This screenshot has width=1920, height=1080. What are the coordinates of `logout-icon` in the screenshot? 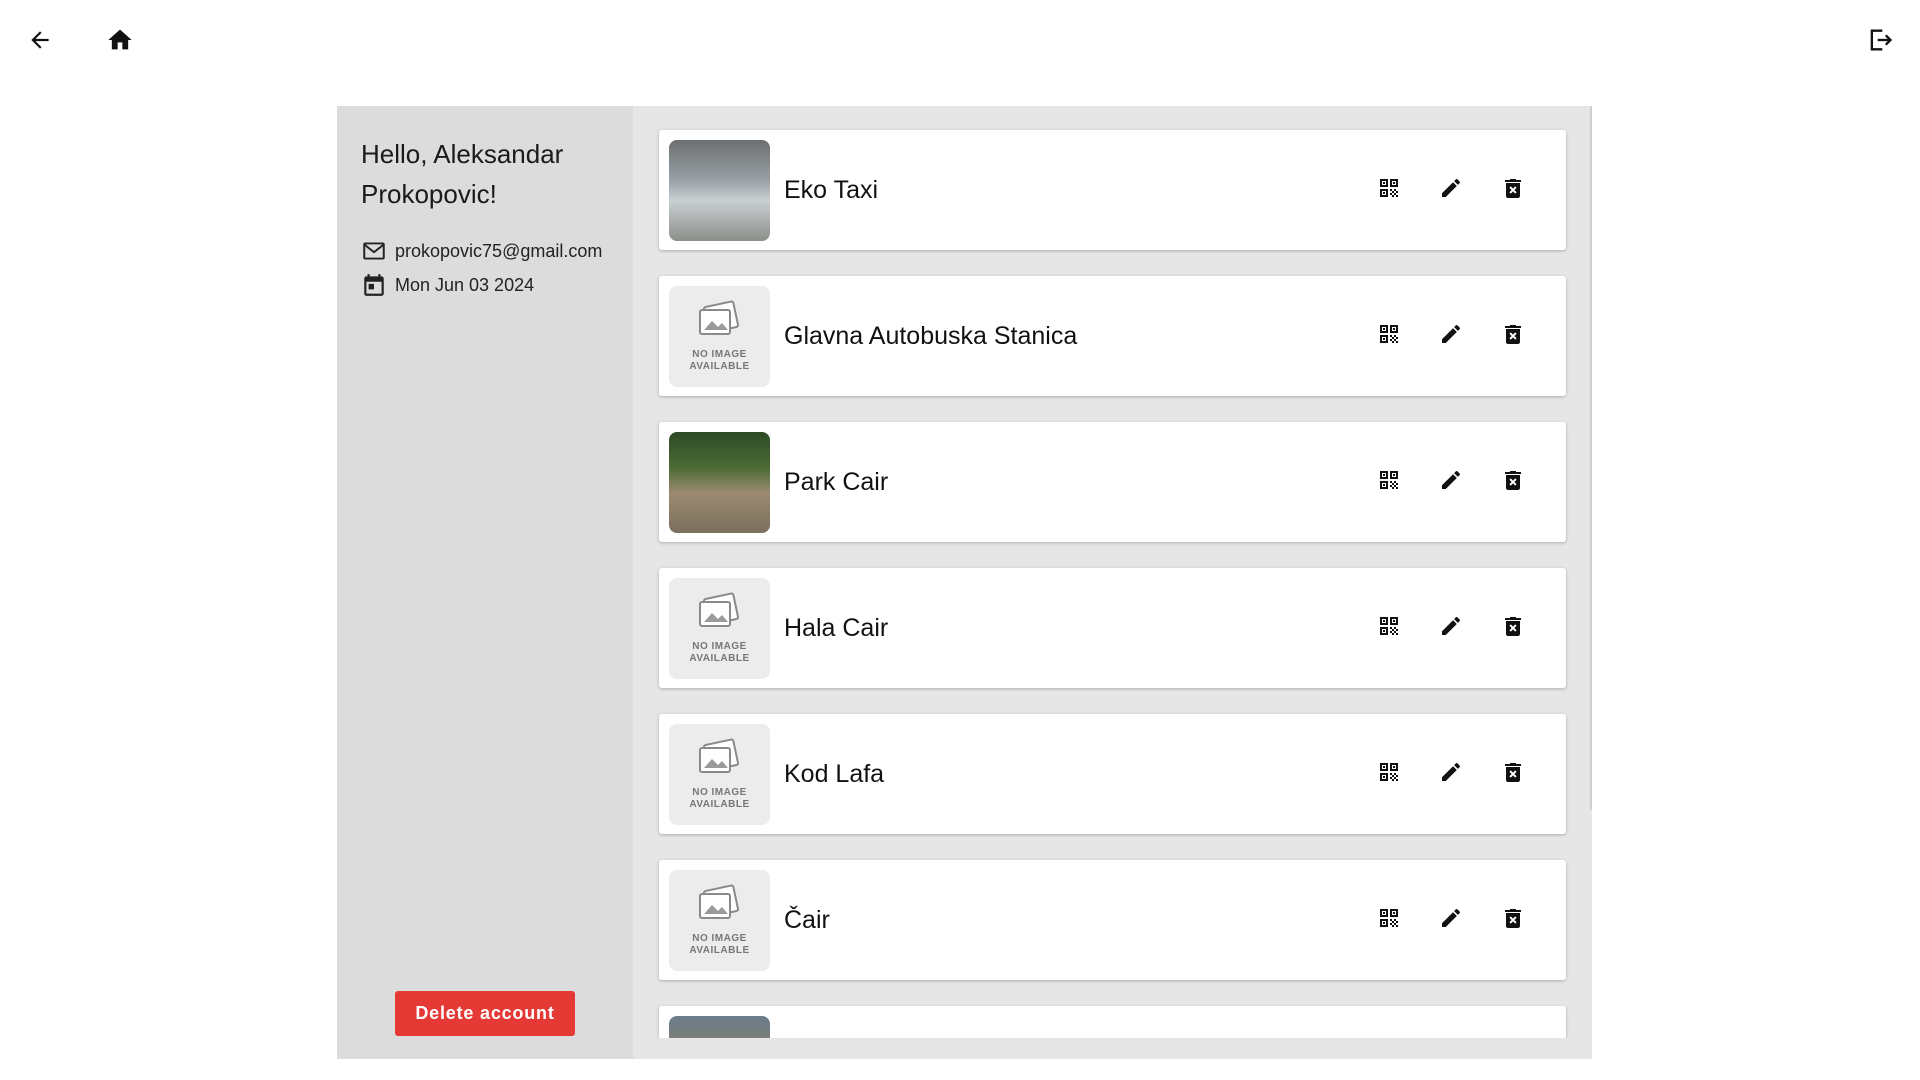 It's located at (1881, 40).